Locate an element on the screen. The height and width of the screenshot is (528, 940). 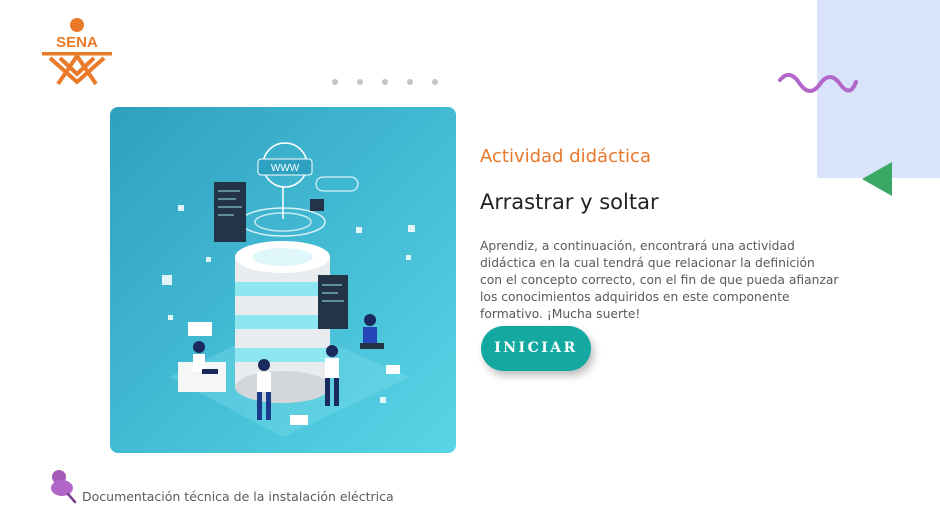
sena-logo: SENA is located at coordinates (77, 52).